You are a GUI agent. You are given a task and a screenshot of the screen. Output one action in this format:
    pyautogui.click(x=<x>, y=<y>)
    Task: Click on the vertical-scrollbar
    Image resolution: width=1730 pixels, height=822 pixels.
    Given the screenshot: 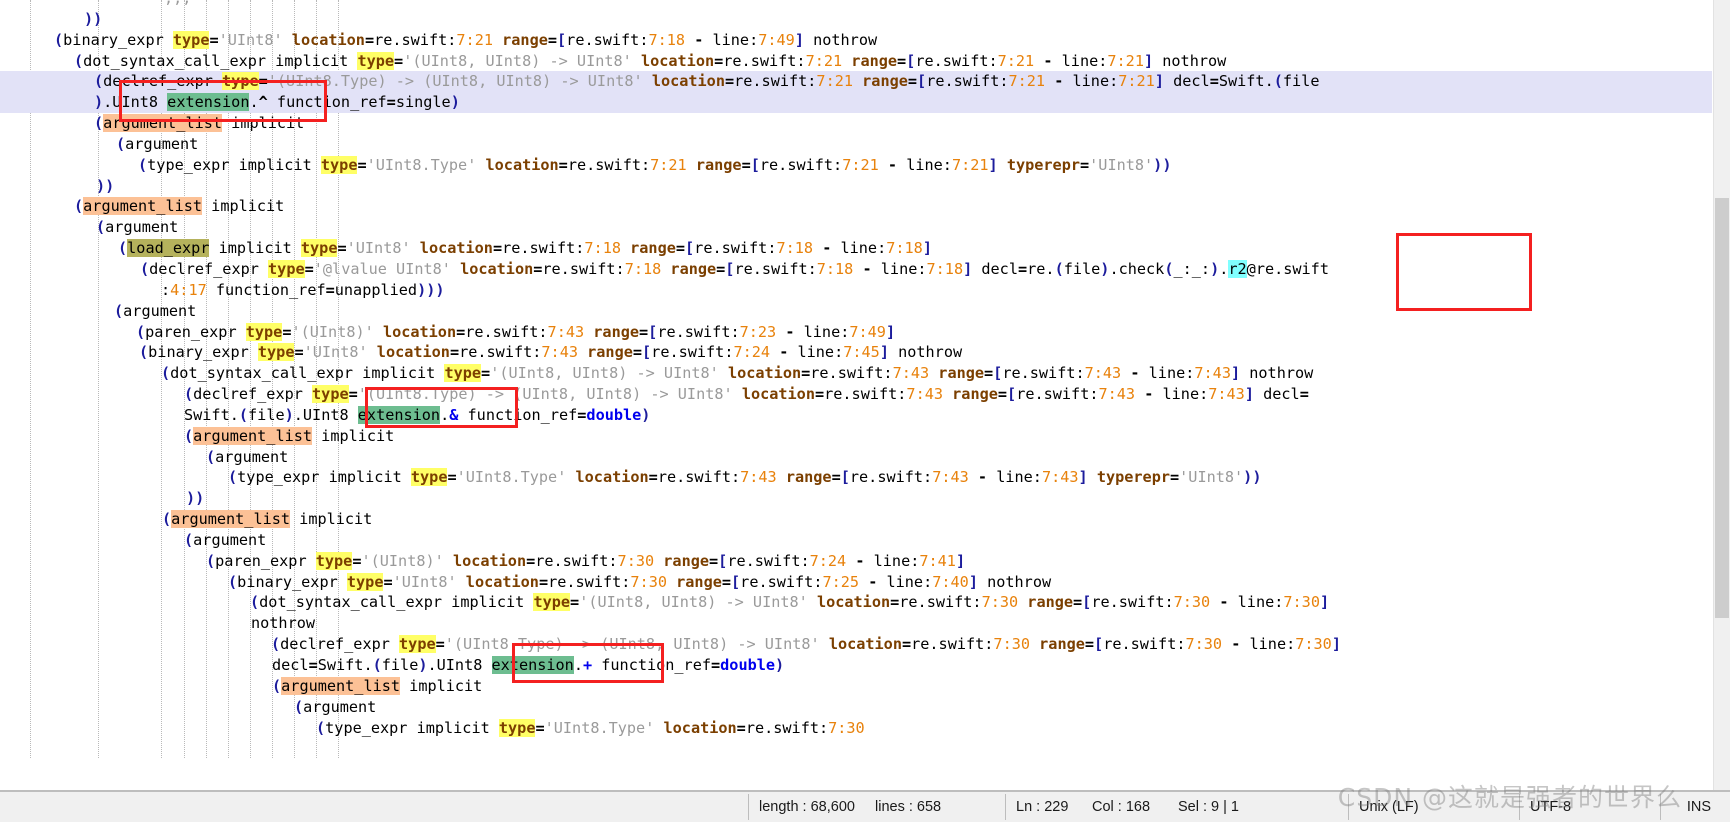 What is the action you would take?
    pyautogui.click(x=1721, y=395)
    